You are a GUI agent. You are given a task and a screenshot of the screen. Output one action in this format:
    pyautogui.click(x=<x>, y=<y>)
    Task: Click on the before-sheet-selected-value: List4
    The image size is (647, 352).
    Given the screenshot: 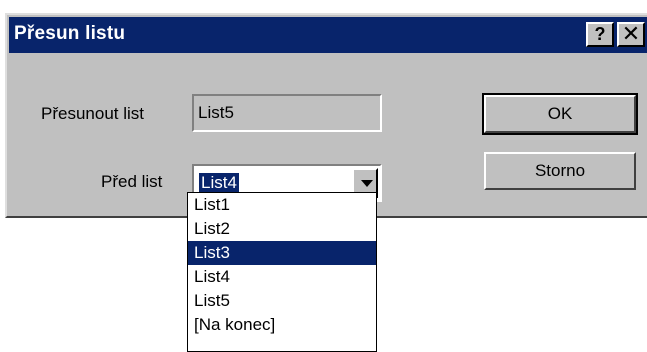 What is the action you would take?
    pyautogui.click(x=219, y=183)
    